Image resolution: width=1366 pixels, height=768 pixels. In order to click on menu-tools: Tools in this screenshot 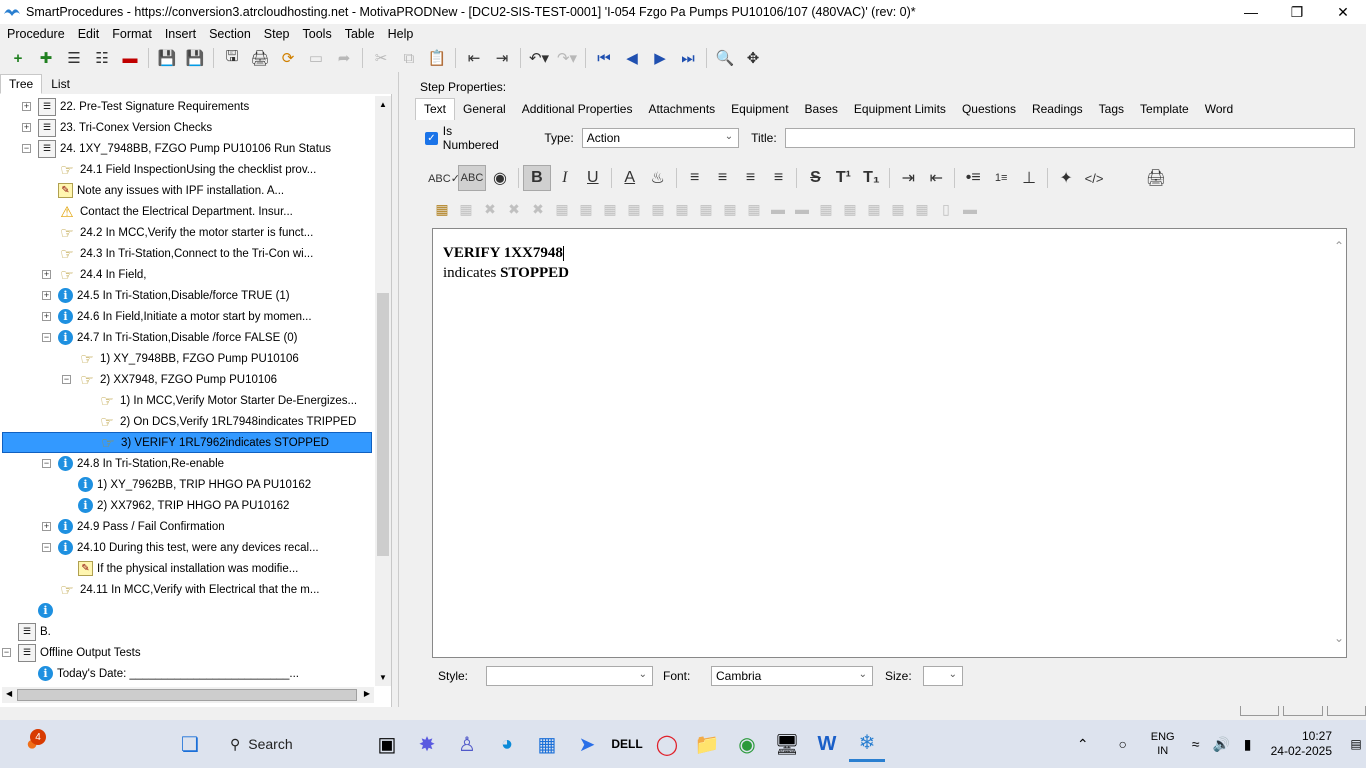, I will do `click(317, 34)`.